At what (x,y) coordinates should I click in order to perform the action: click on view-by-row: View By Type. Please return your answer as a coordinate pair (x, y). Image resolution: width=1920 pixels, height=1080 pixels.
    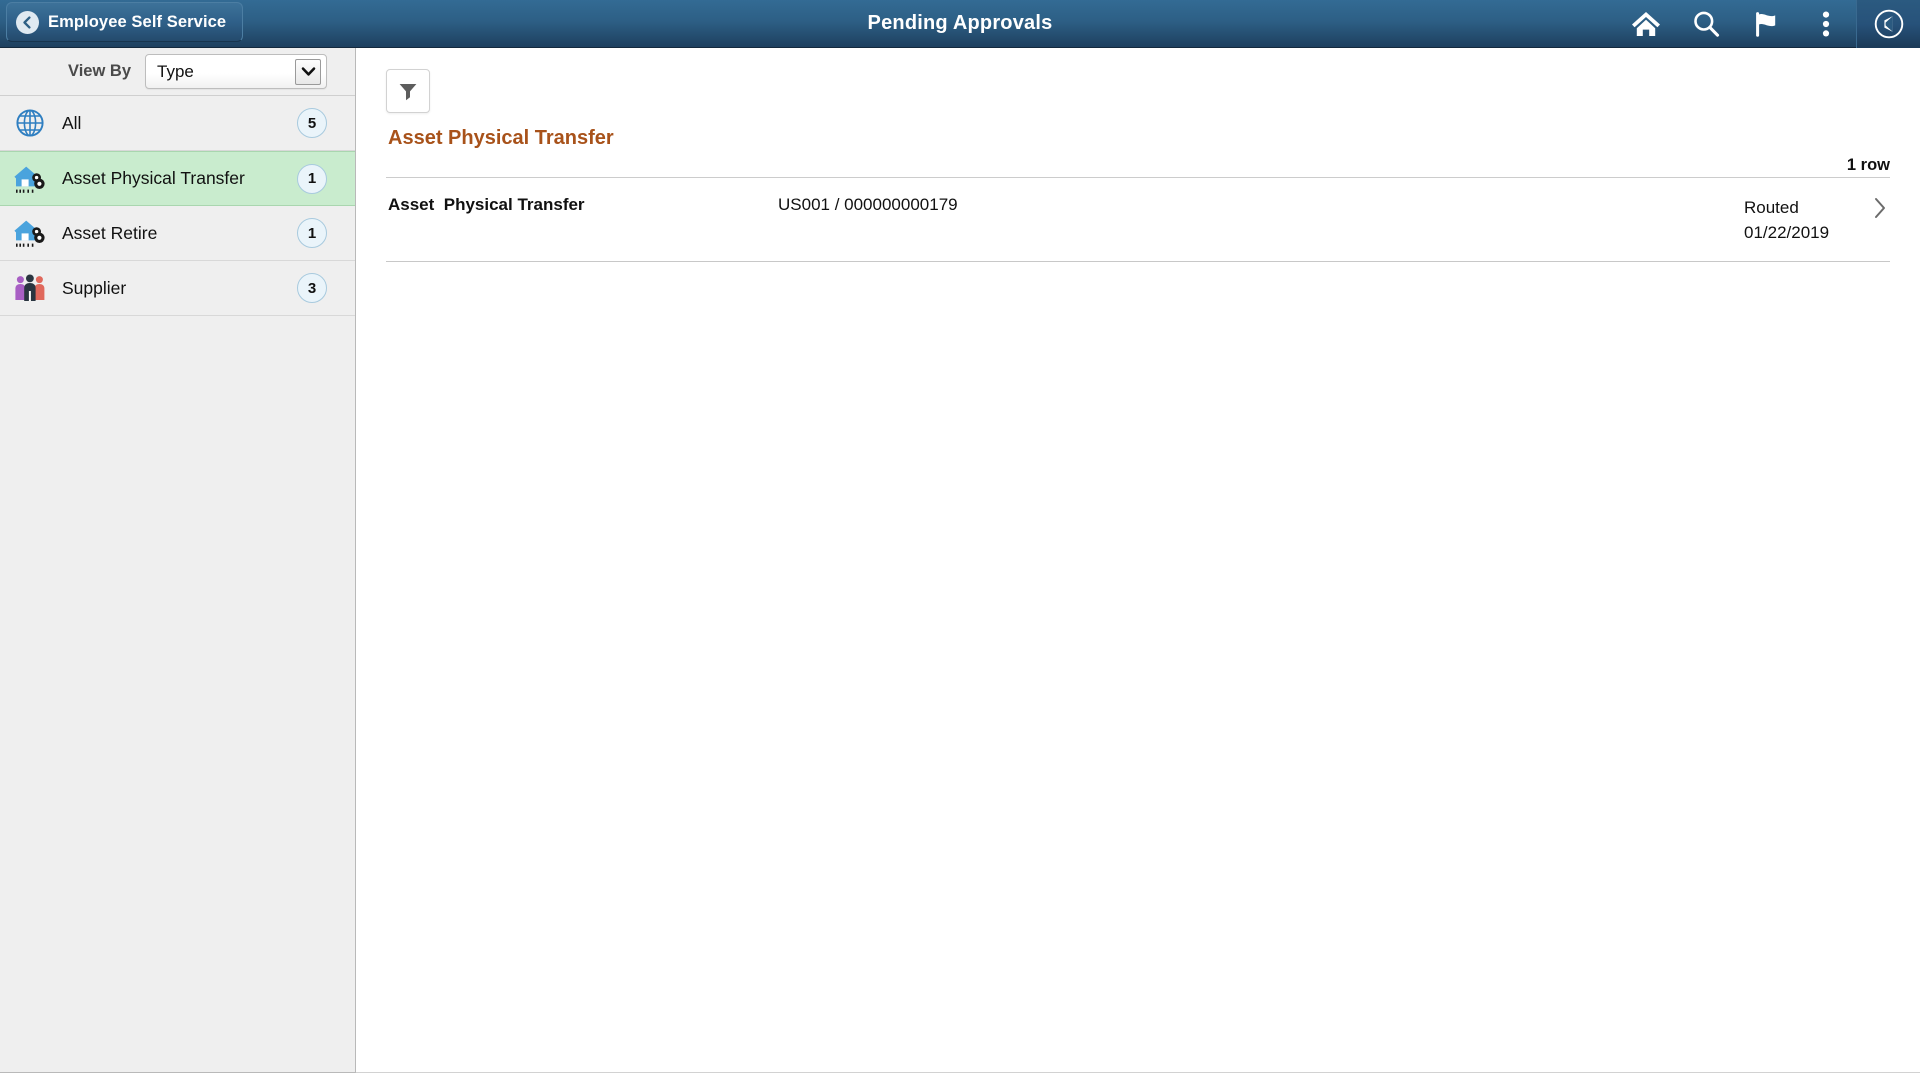
    Looking at the image, I should click on (177, 72).